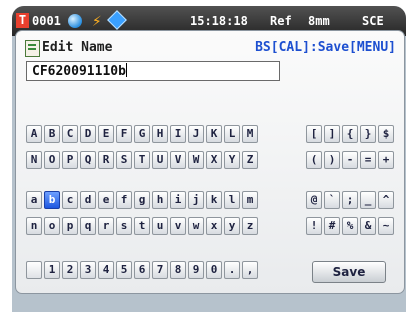 This screenshot has height=312, width=416. I want to click on key-char: 4, so click(106, 270).